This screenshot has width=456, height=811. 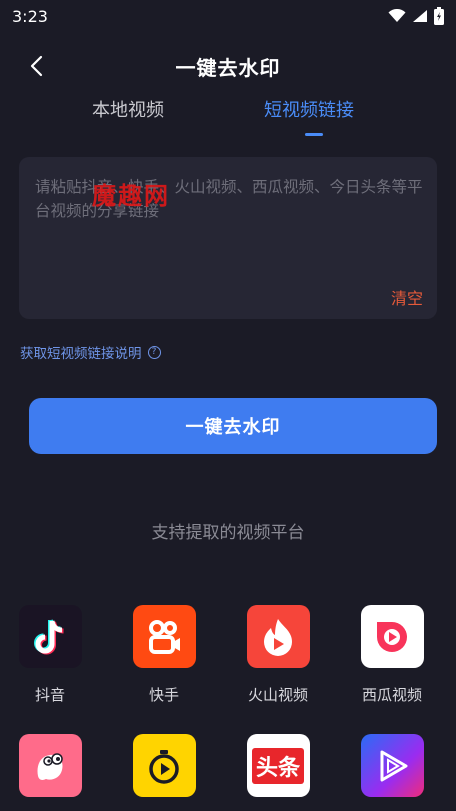 I want to click on platform-label: 抖音, so click(x=49, y=695).